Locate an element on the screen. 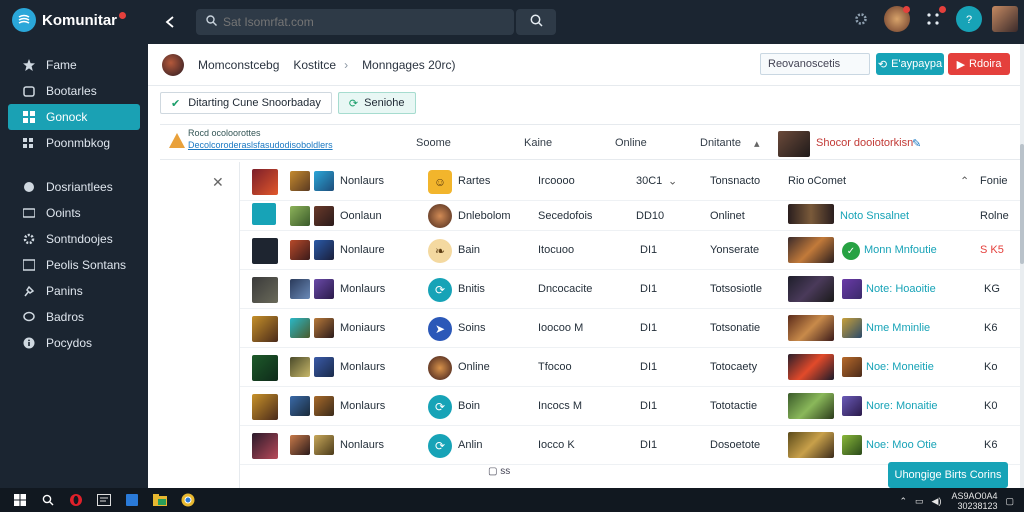 The width and height of the screenshot is (1024, 512). row-status: Dosoetote is located at coordinates (735, 445).